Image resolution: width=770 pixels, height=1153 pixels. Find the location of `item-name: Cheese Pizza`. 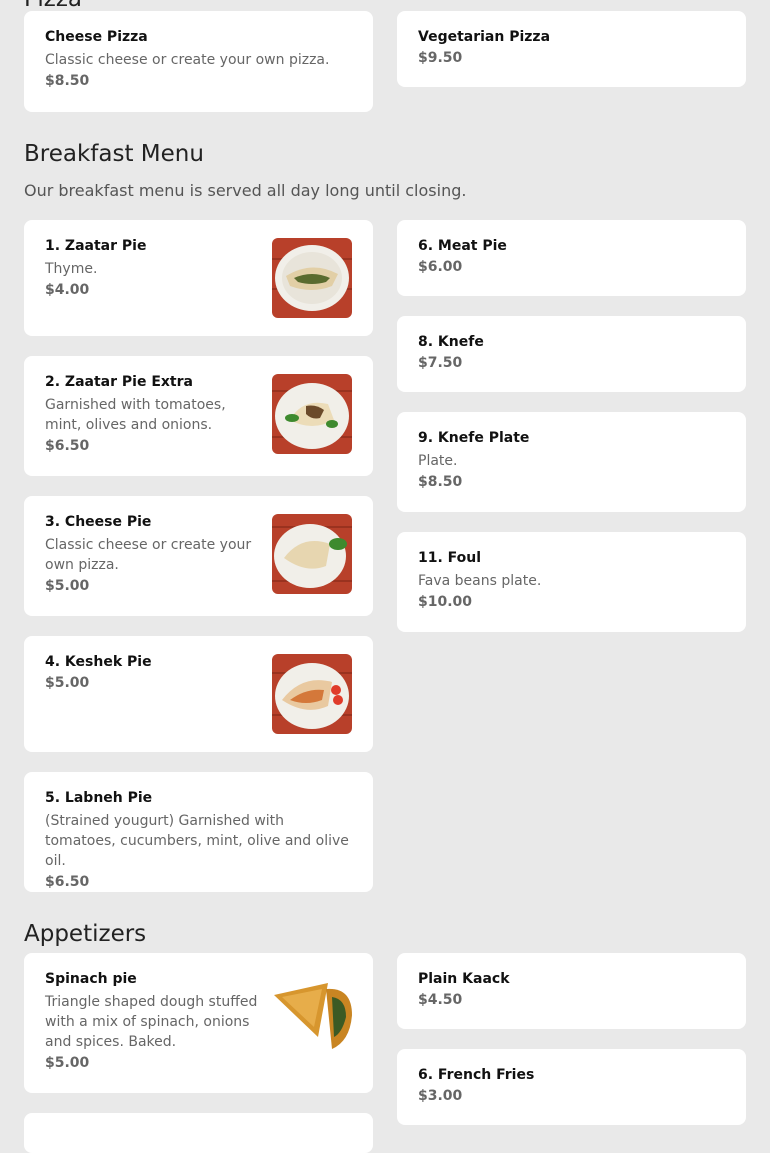

item-name: Cheese Pizza is located at coordinates (96, 37).